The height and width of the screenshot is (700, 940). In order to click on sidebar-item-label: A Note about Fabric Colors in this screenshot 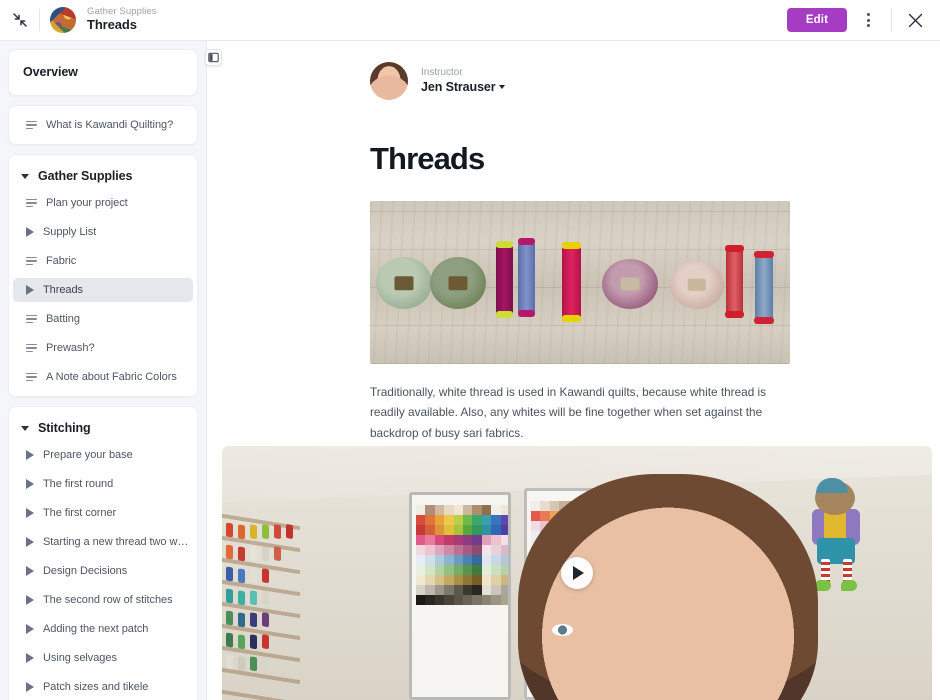, I will do `click(111, 377)`.